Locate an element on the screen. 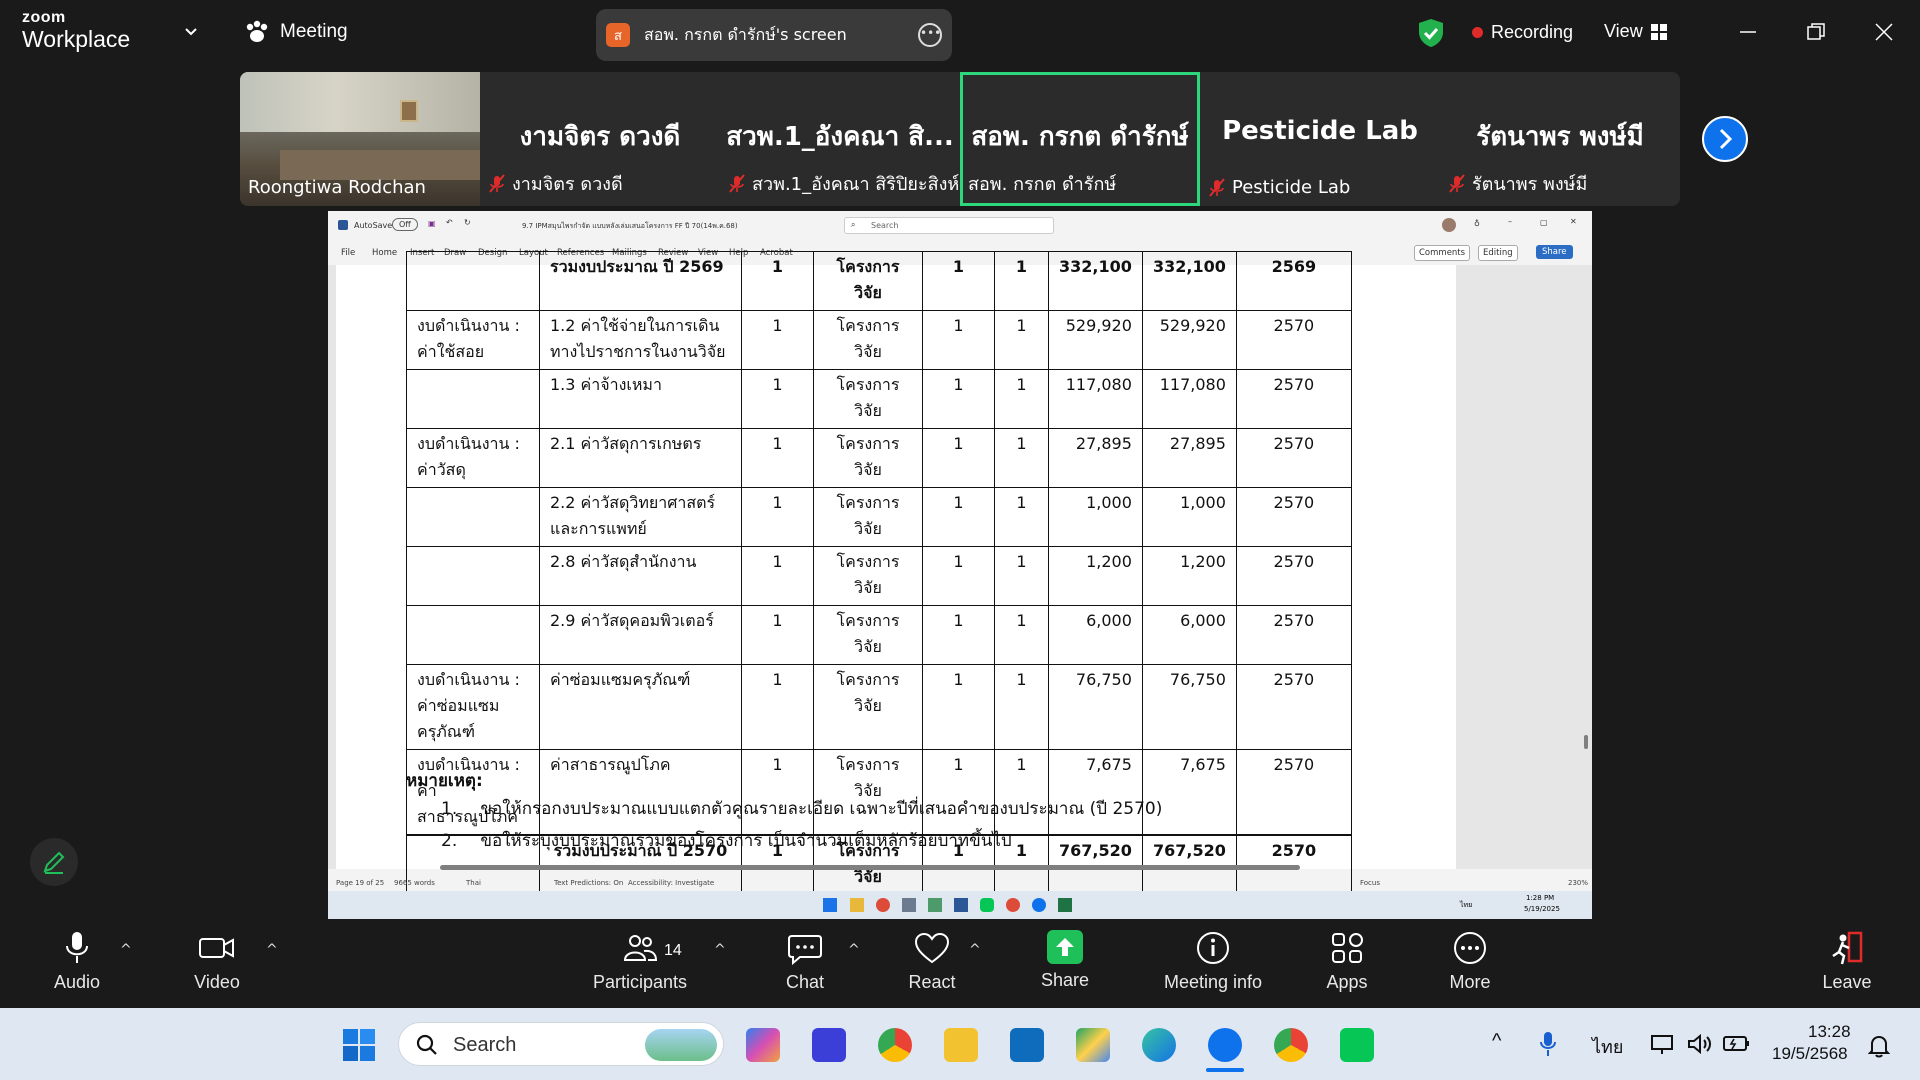  input-language: ไทย is located at coordinates (1607, 1046).